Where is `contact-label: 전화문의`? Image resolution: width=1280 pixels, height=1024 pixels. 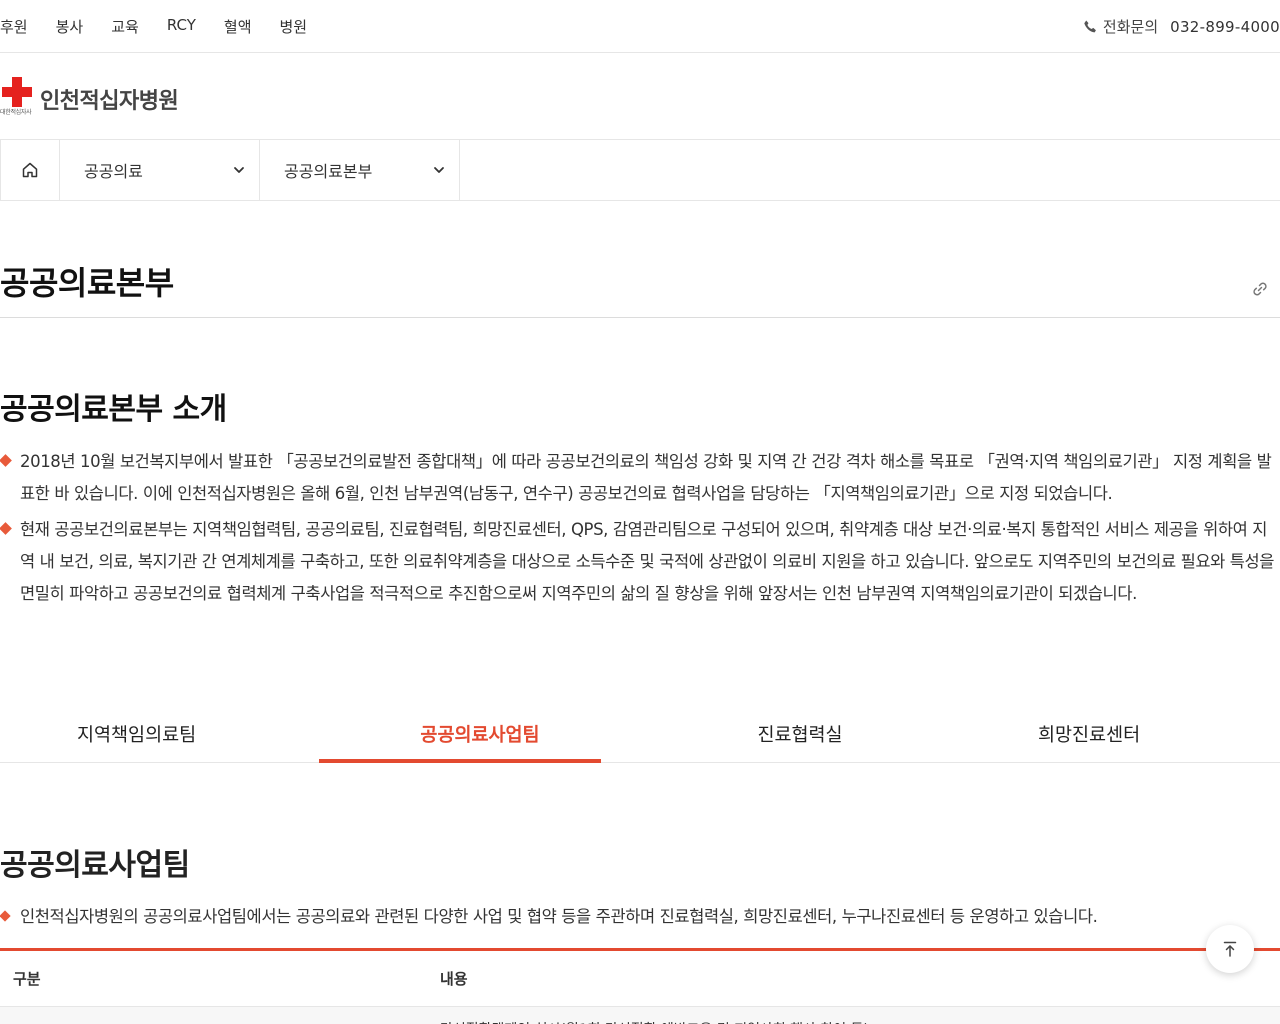
contact-label: 전화문의 is located at coordinates (1130, 27).